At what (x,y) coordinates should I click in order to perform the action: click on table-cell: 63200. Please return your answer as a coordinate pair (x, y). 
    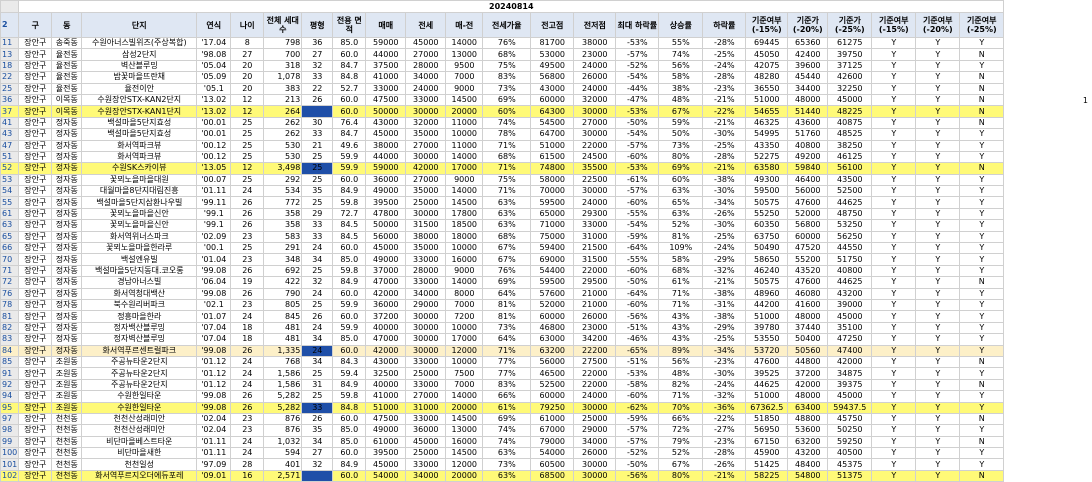
    Looking at the image, I should click on (808, 442).